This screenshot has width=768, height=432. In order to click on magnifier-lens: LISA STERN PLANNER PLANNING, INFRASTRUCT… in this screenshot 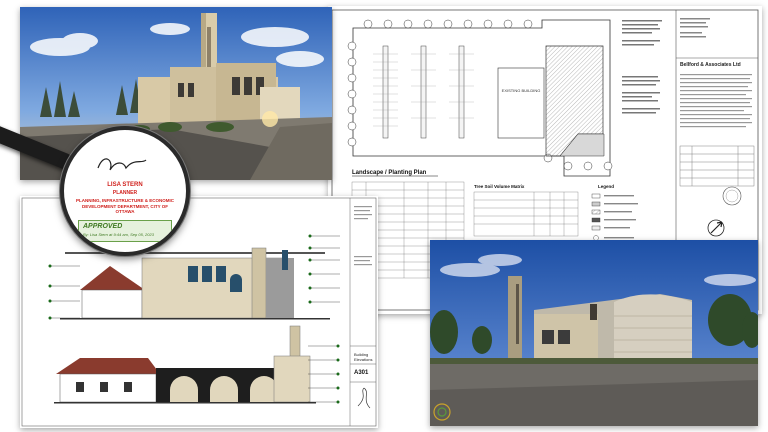, I will do `click(125, 191)`.